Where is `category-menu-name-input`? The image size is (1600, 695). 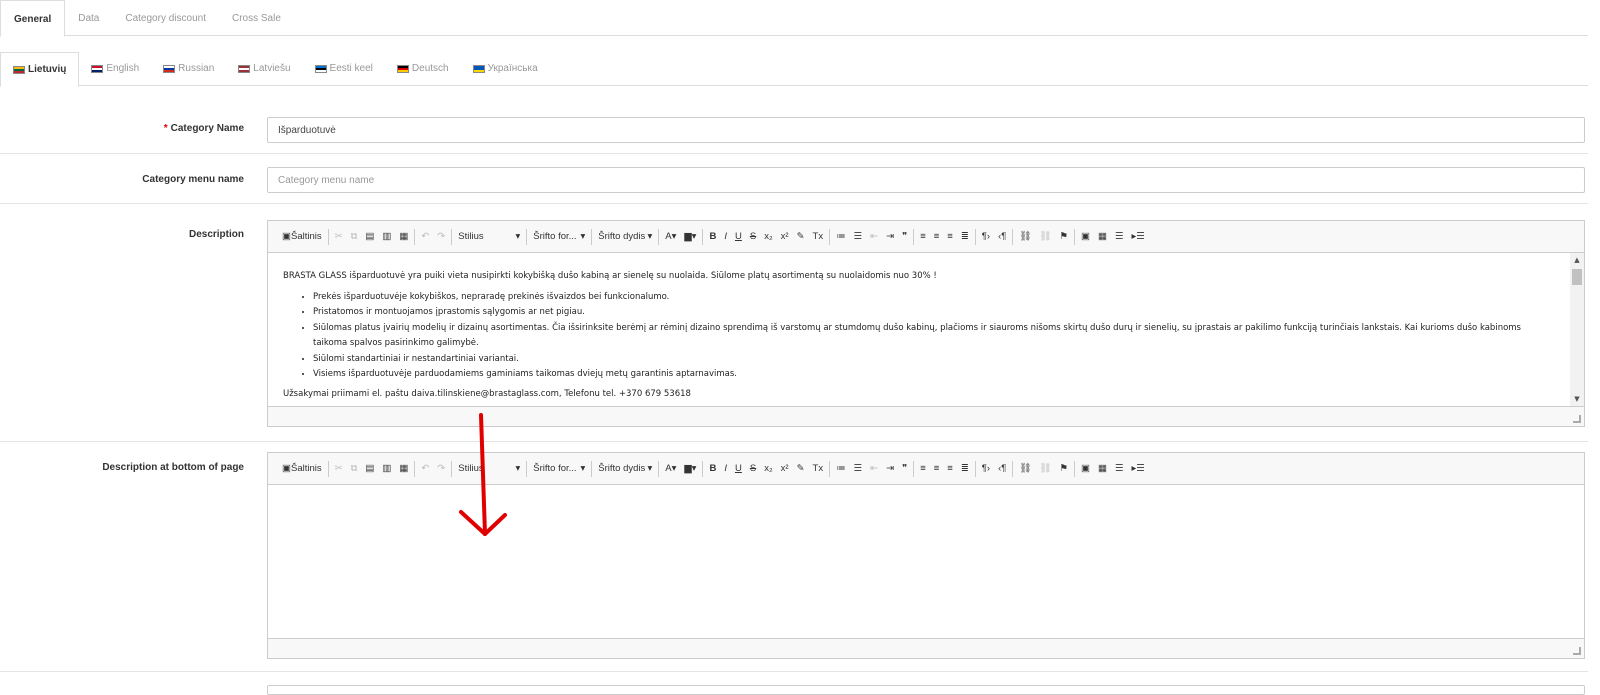
category-menu-name-input is located at coordinates (926, 180).